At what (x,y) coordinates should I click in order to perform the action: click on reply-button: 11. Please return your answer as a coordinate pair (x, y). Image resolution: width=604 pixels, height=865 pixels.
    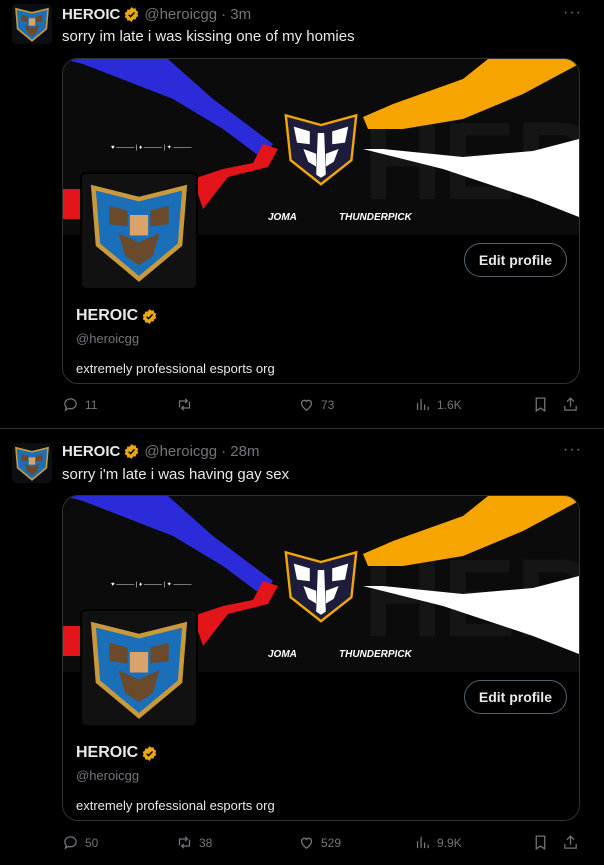
    Looking at the image, I should click on (79, 404).